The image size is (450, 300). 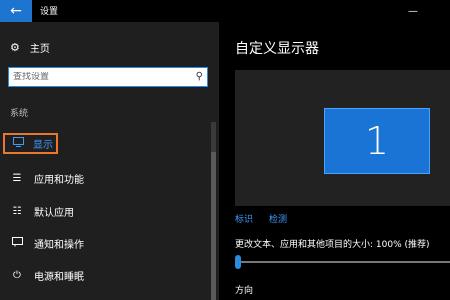 What do you see at coordinates (332, 245) in the screenshot?
I see `scale-label: 更改文本、应用和其他项目的大小: 100% (推荐)` at bounding box center [332, 245].